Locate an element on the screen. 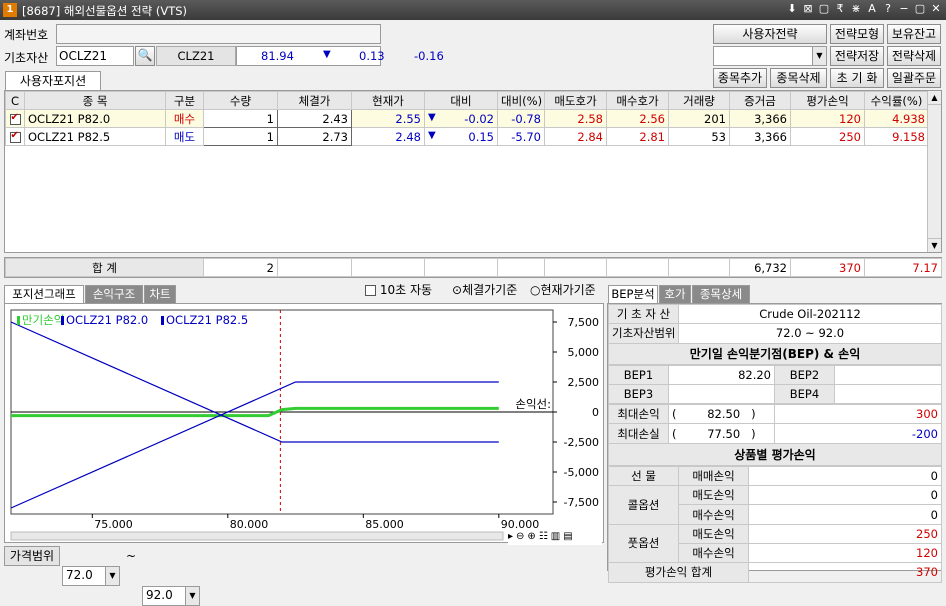 The height and width of the screenshot is (606, 946). pin-icon: ₹ is located at coordinates (840, 8).